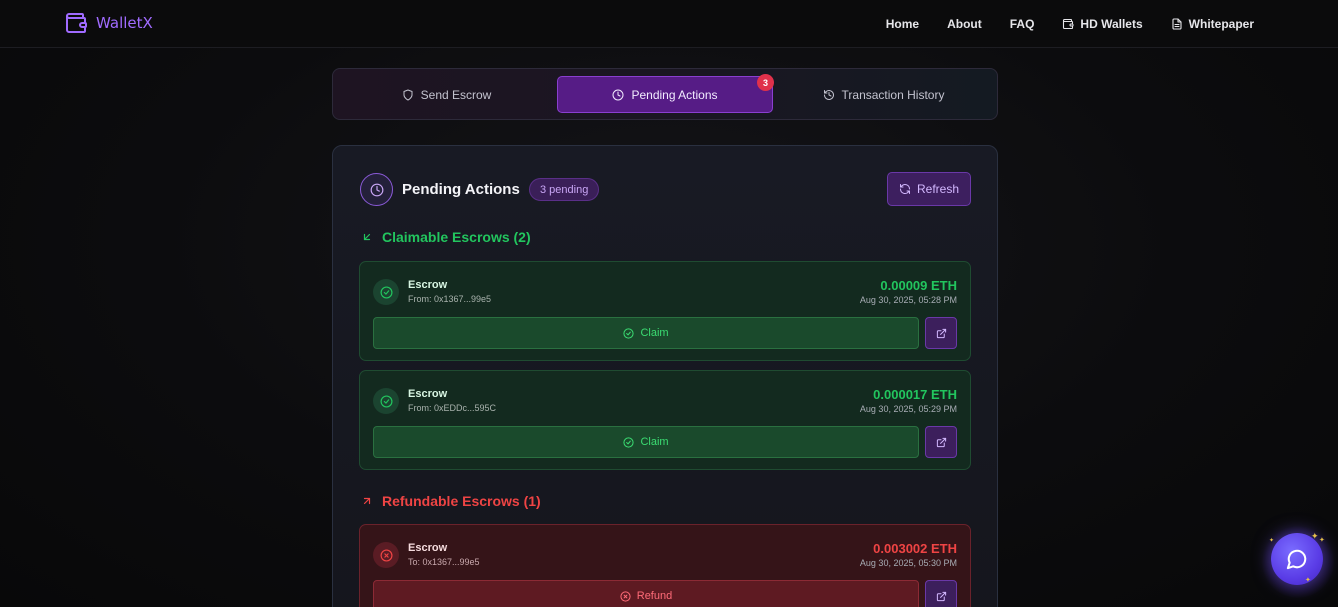  I want to click on tab-label: Send Escrow, so click(456, 94).